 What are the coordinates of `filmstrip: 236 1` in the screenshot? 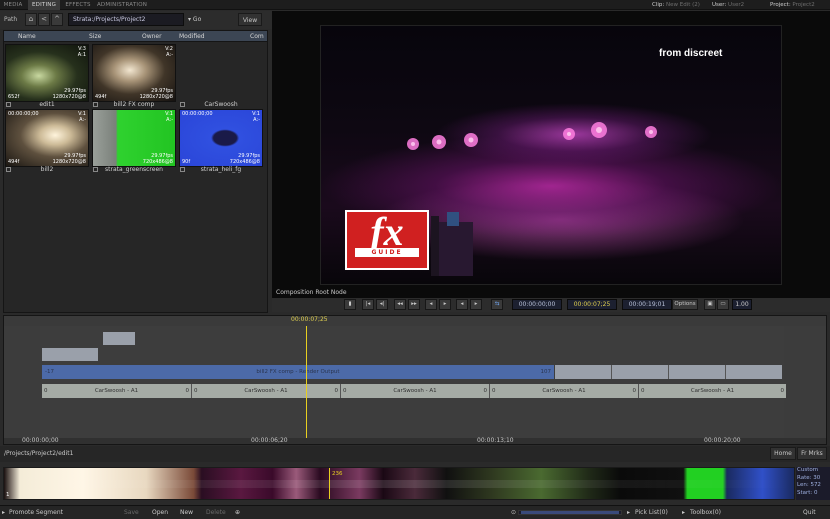 It's located at (399, 483).